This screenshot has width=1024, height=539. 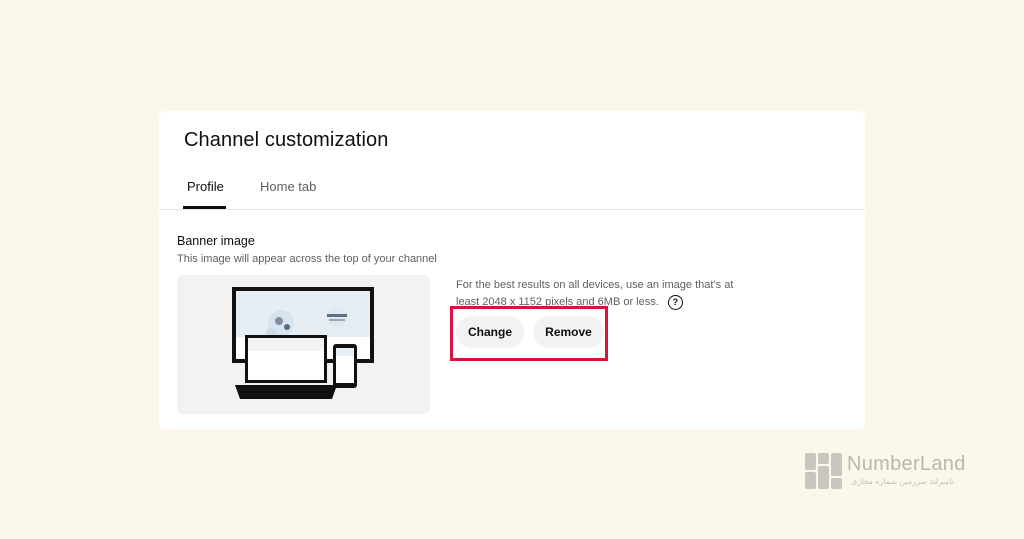 I want to click on tab-bar: Profile Home tab, so click(x=512, y=188).